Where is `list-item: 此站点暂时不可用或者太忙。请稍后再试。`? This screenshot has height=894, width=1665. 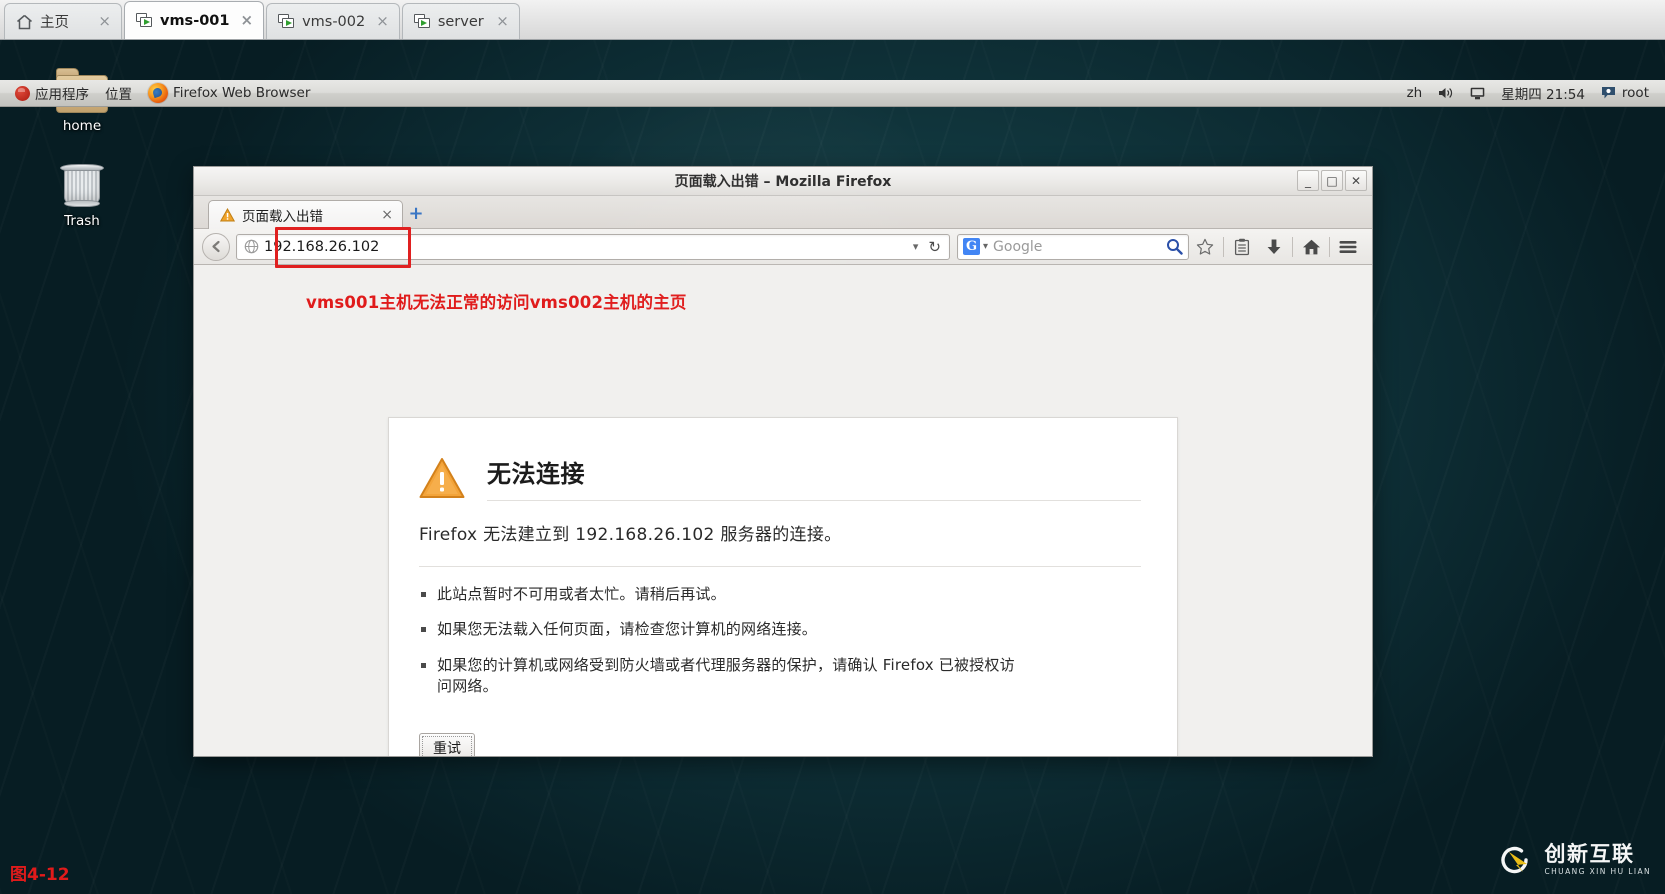
list-item: 此站点暂时不可用或者太忙。请稍后再试。 is located at coordinates (719, 594).